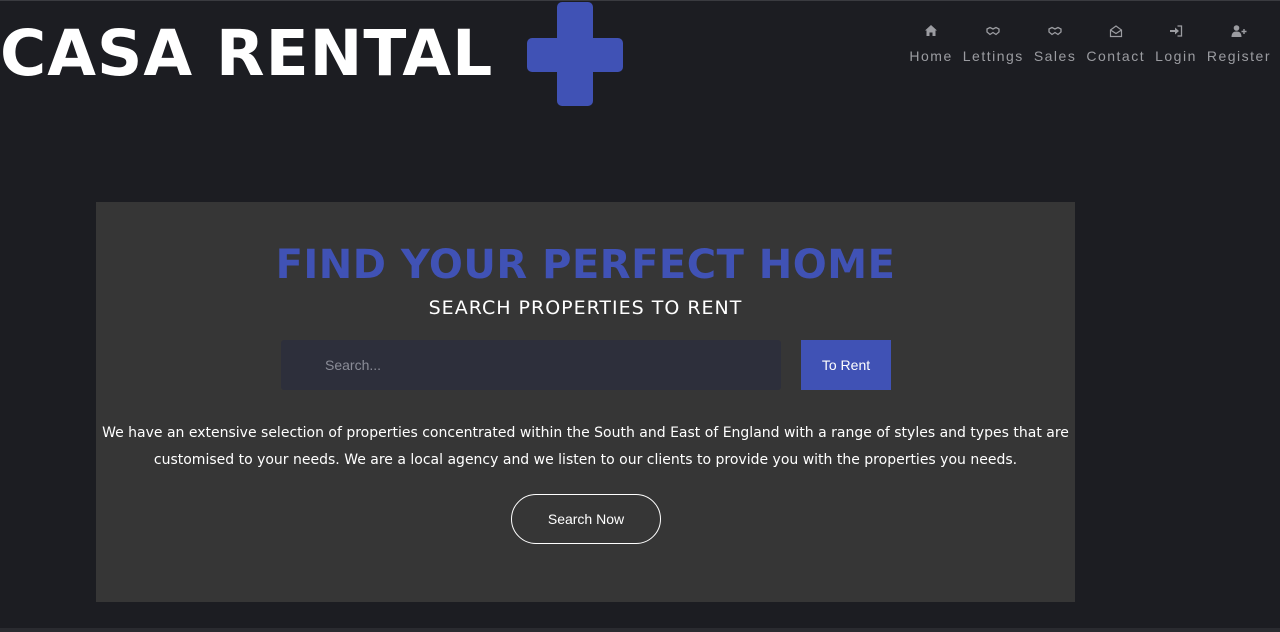 The image size is (1280, 632). I want to click on hero-headline: FIND YOUR PERFECT HOME, so click(585, 265).